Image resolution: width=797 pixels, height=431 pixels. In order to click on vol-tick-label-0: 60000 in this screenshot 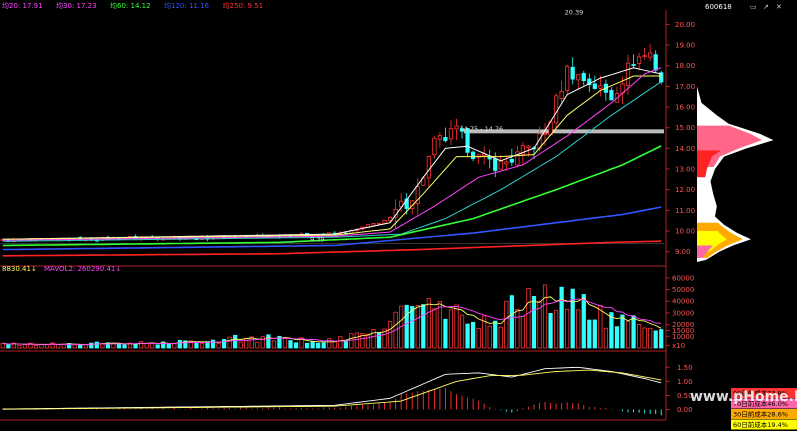, I will do `click(683, 278)`.